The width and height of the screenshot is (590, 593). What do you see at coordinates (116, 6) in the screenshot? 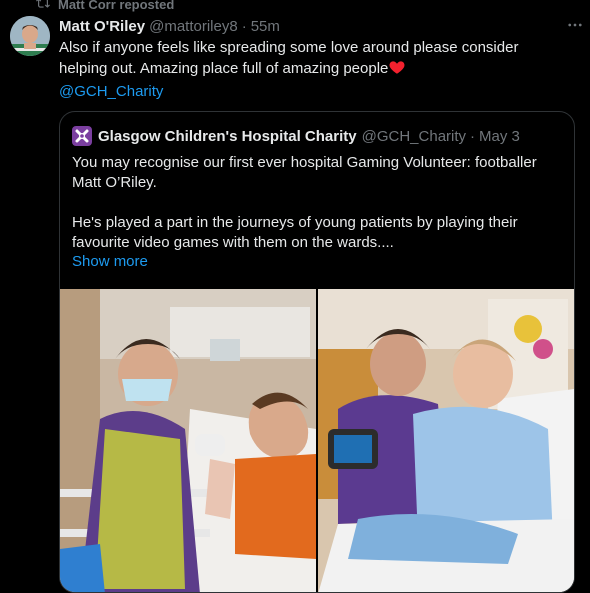
I see `repost-label: Matt Corr reposted` at bounding box center [116, 6].